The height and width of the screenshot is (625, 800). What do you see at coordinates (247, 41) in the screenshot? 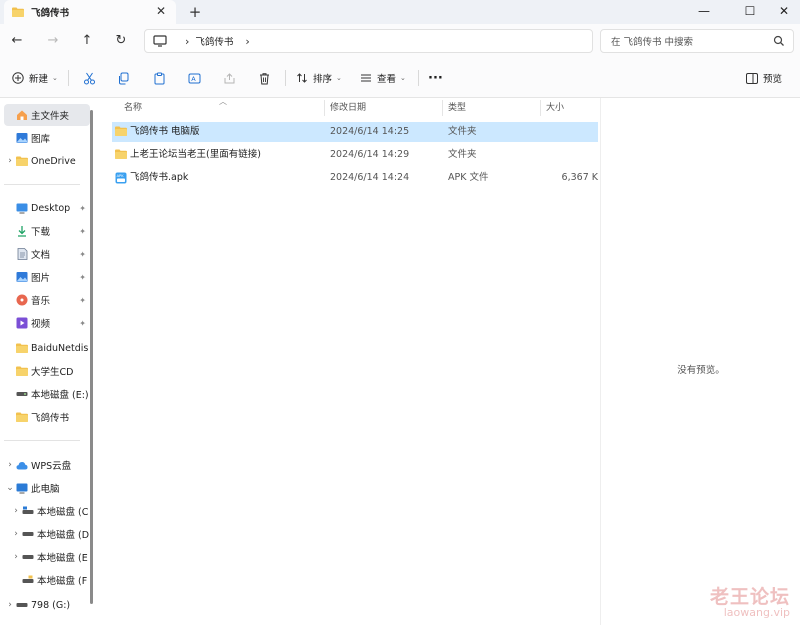
I see `breadcrumb-chevron: ›` at bounding box center [247, 41].